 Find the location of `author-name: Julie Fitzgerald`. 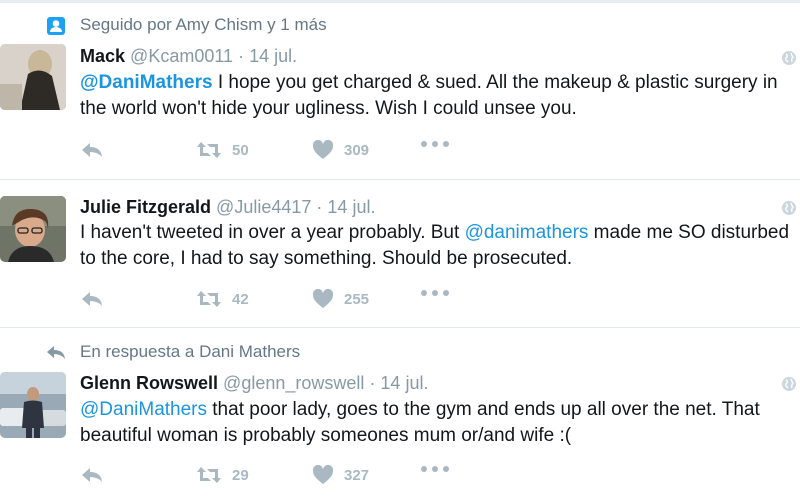

author-name: Julie Fitzgerald is located at coordinates (145, 207).